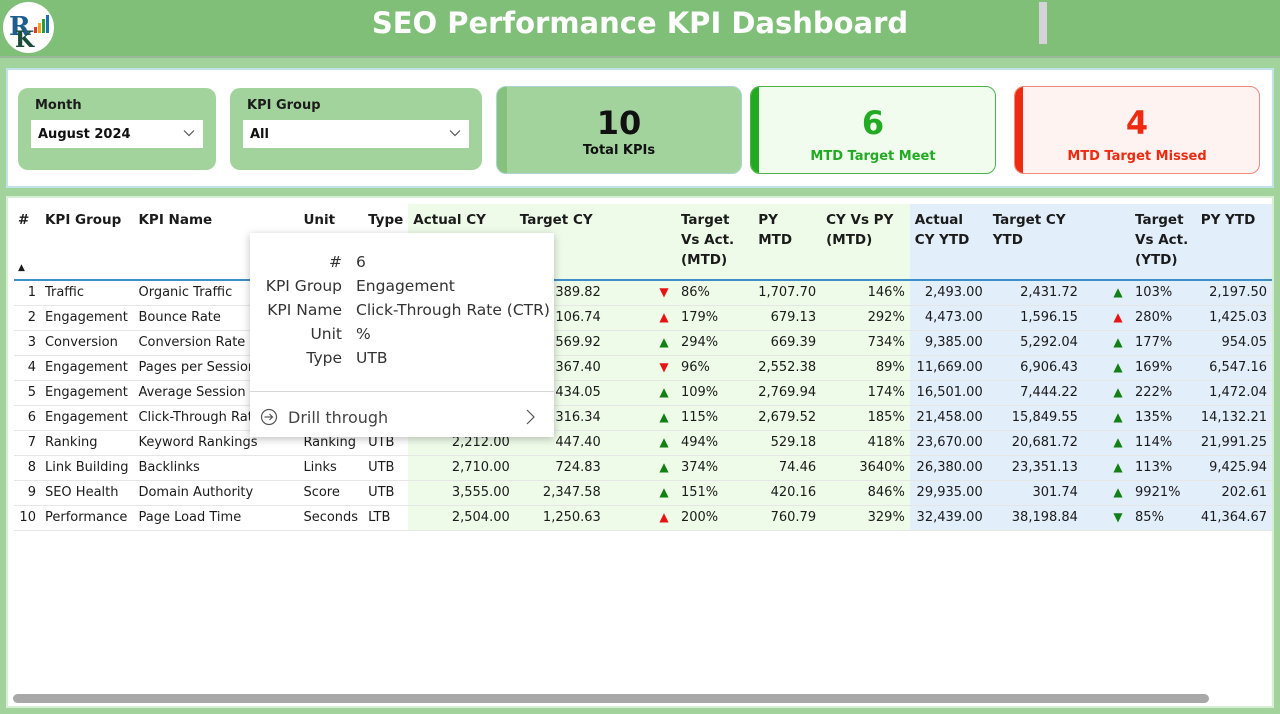  I want to click on col-header-num: # ▲, so click(27, 242).